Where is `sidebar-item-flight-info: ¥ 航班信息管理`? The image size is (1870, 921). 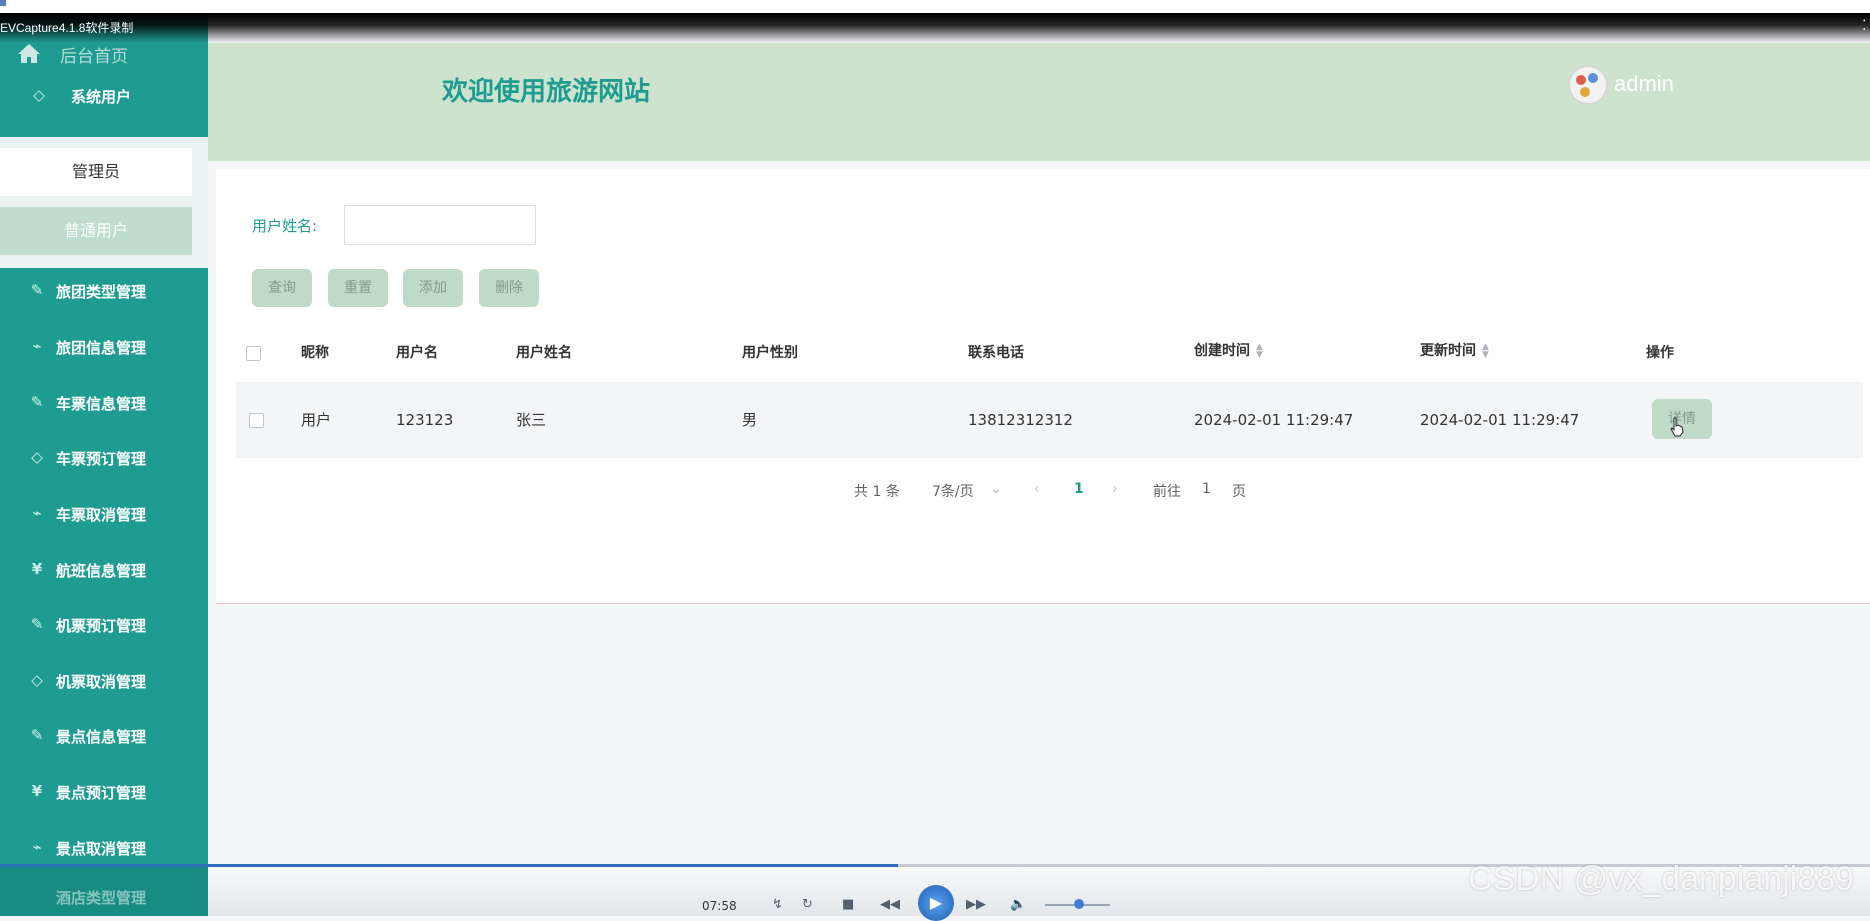
sidebar-item-flight-info: ¥ 航班信息管理 is located at coordinates (104, 569).